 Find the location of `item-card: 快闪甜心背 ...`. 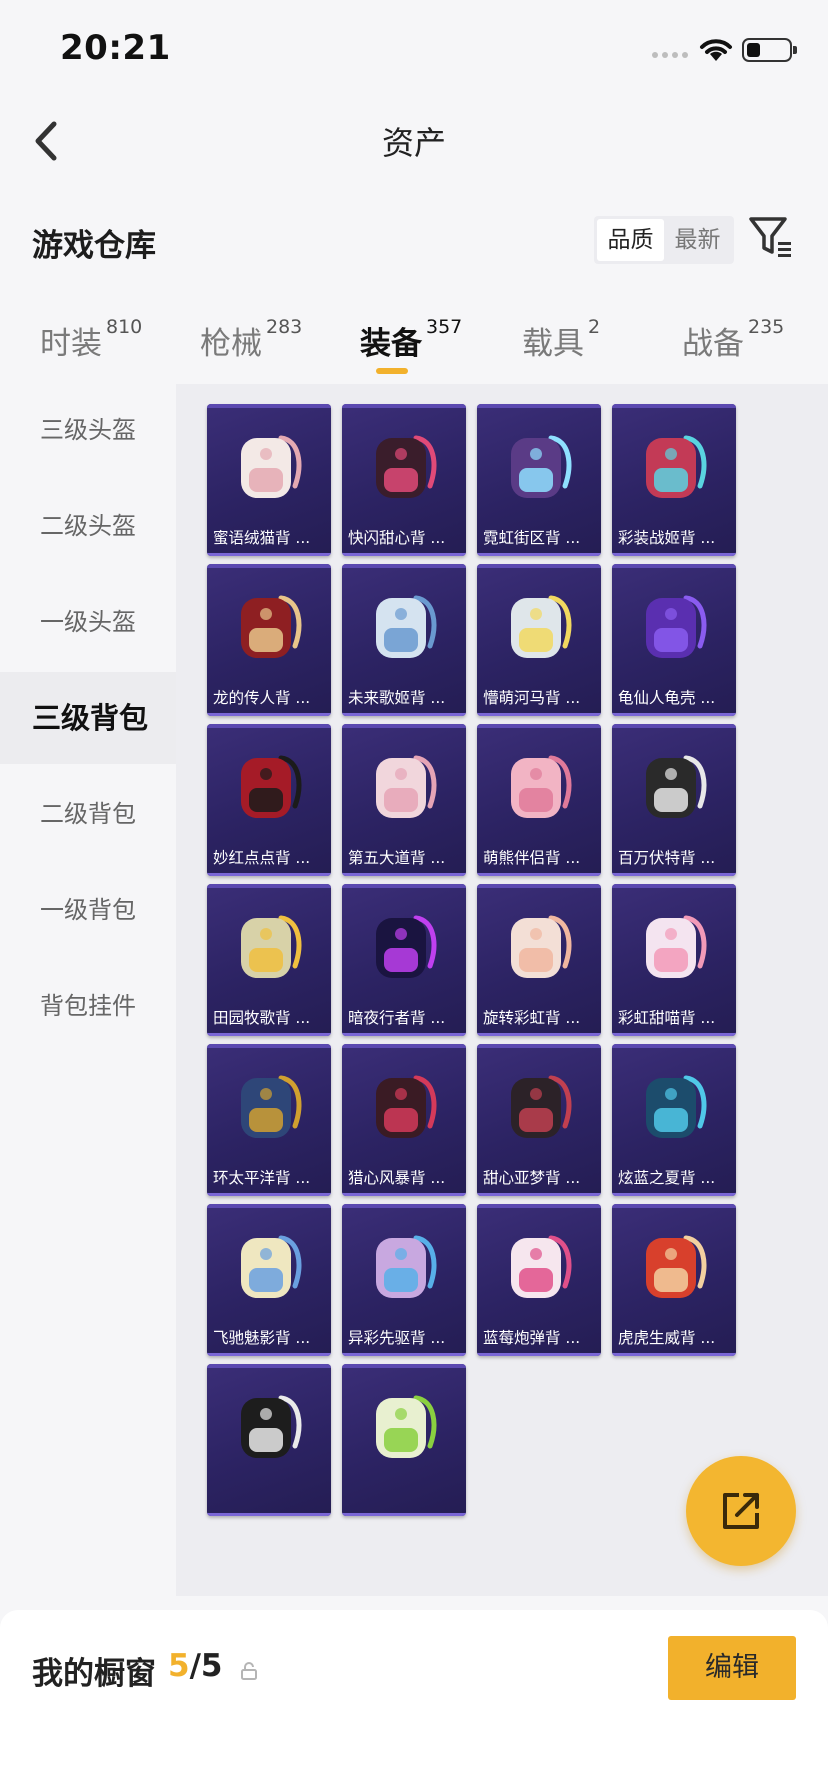

item-card: 快闪甜心背 ... is located at coordinates (404, 480).